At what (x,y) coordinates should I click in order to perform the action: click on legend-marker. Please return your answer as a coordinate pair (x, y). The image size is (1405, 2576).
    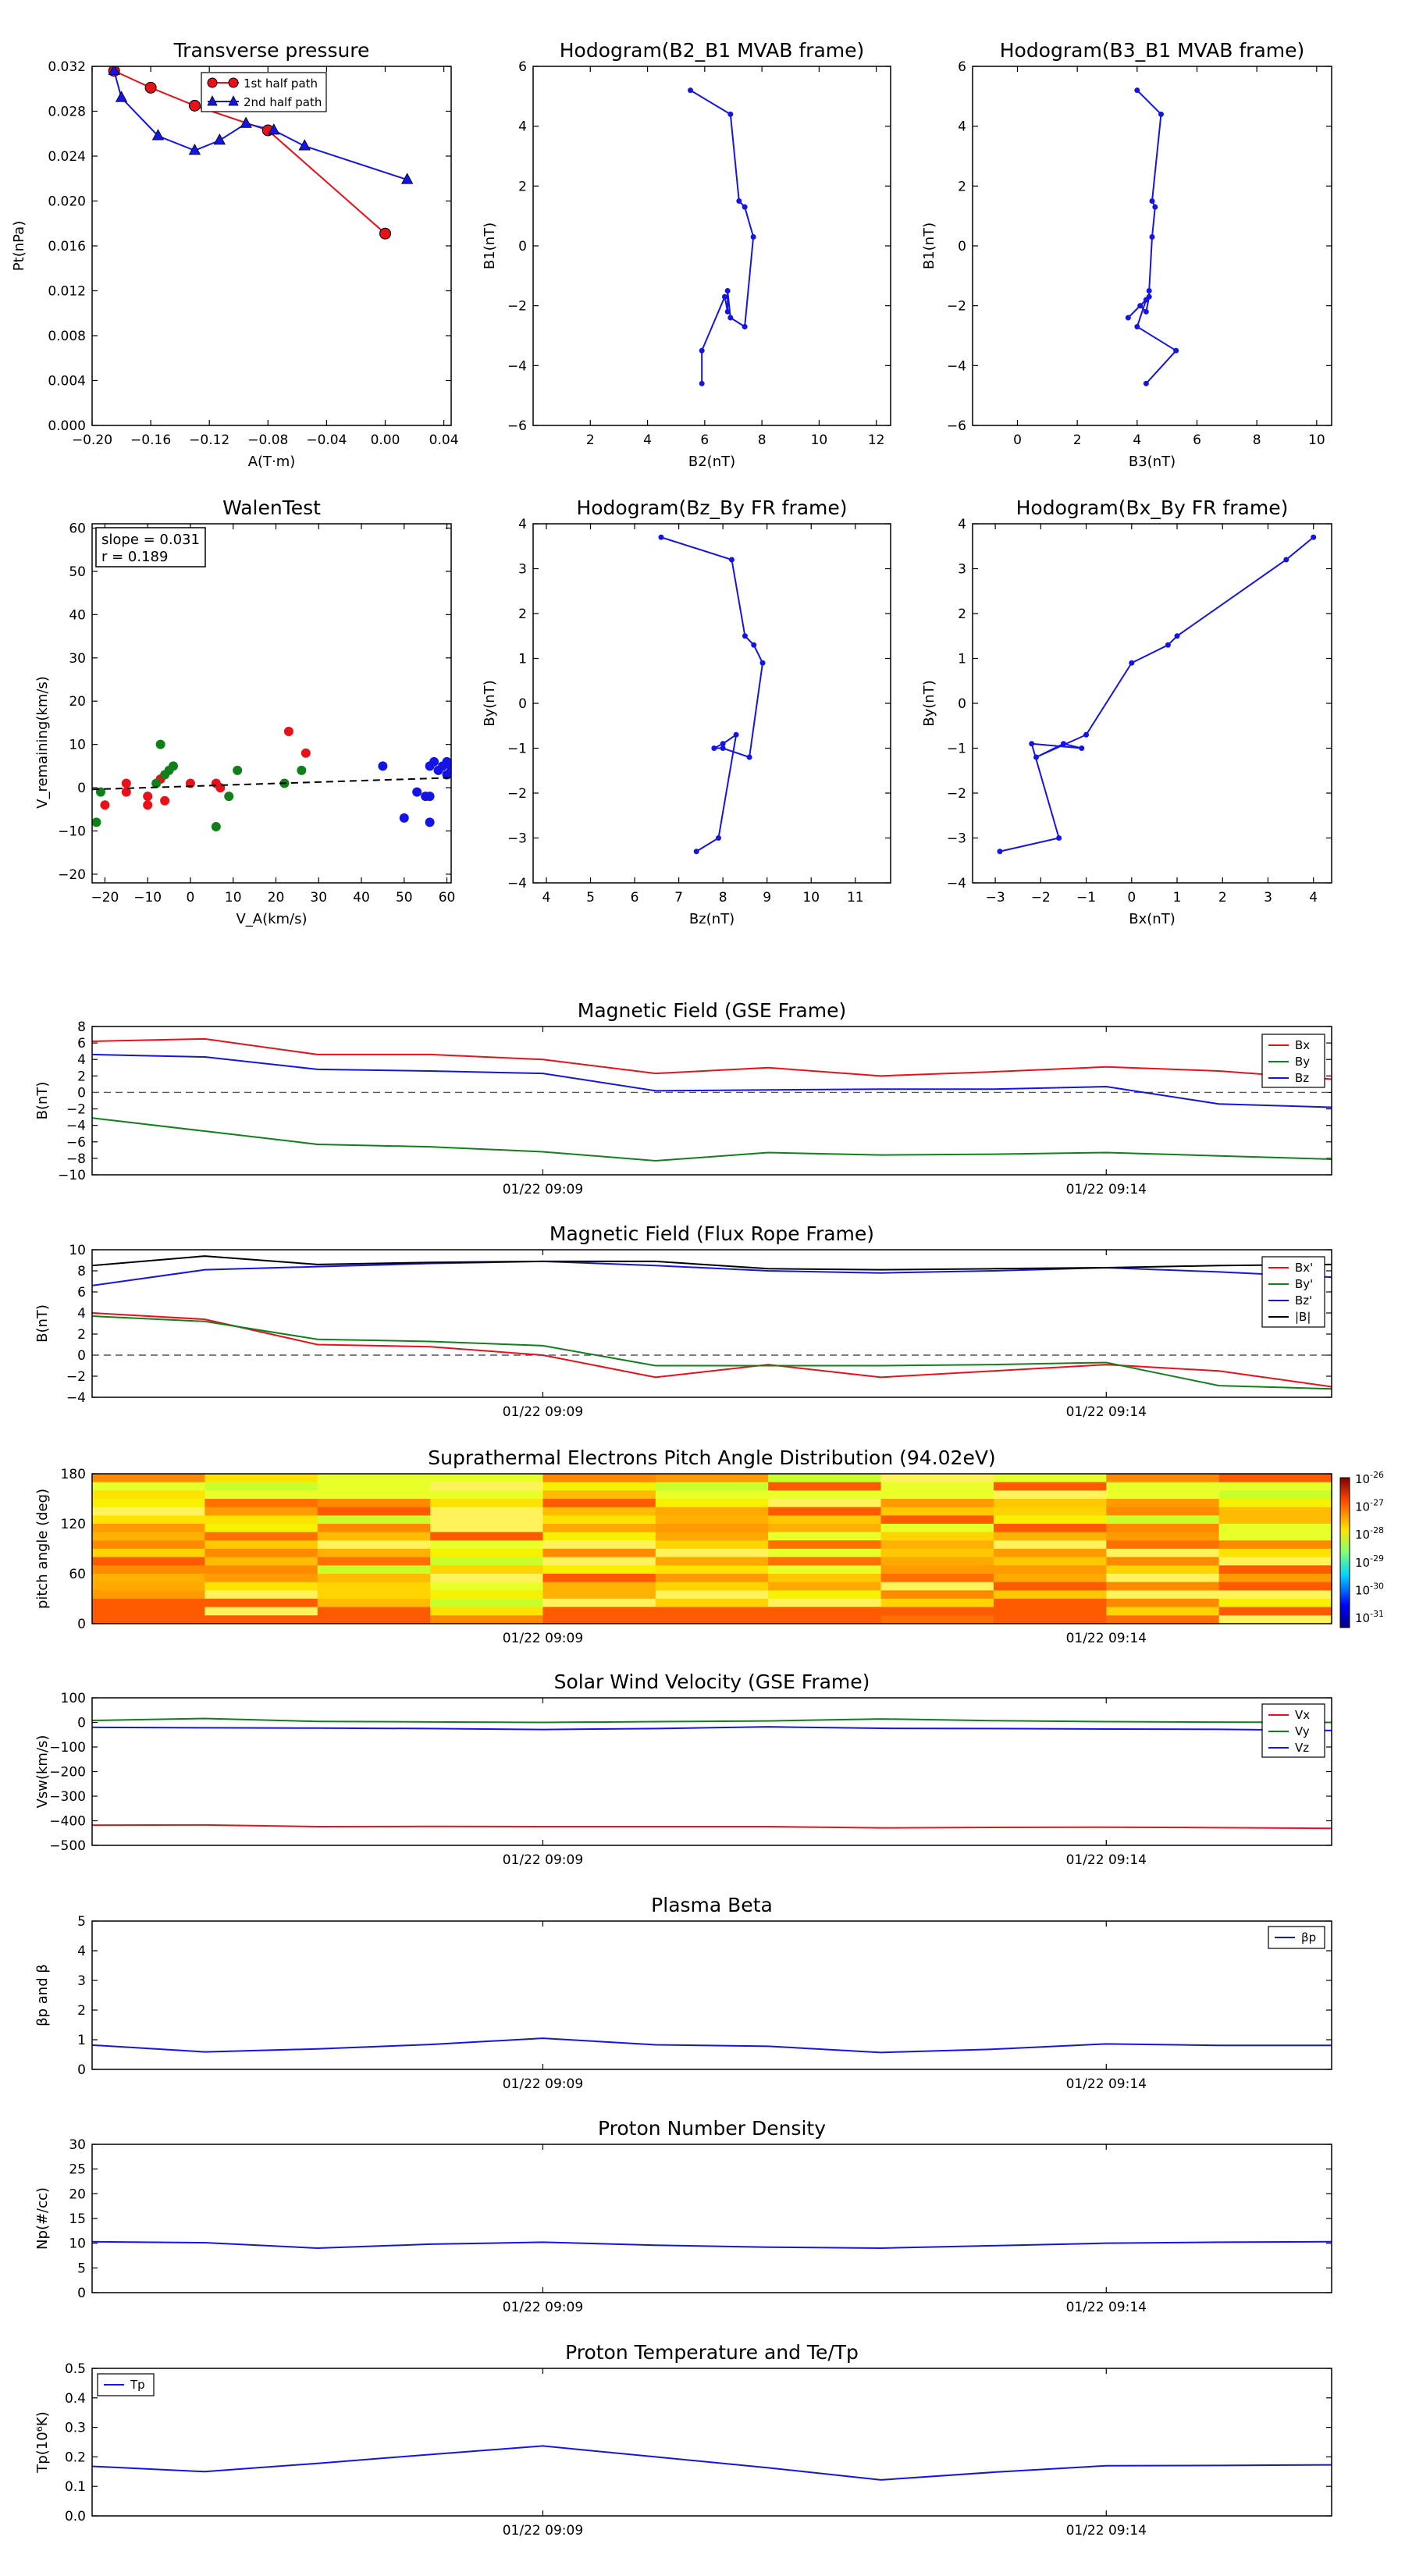
    Looking at the image, I should click on (234, 82).